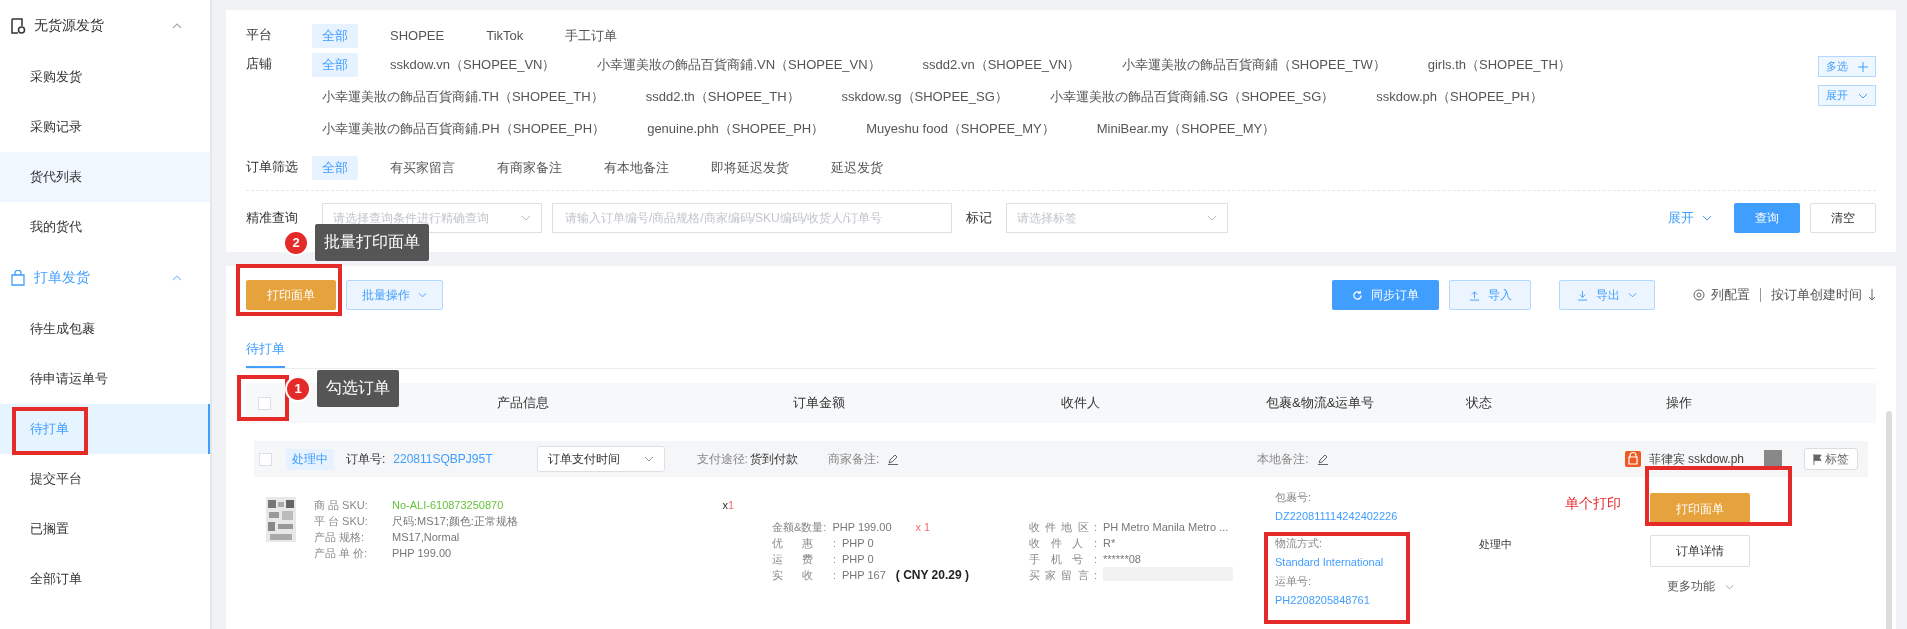 This screenshot has width=1907, height=629. What do you see at coordinates (1186, 128) in the screenshot?
I see `filter-option: MiniBear.my（SHOPEE_MY）` at bounding box center [1186, 128].